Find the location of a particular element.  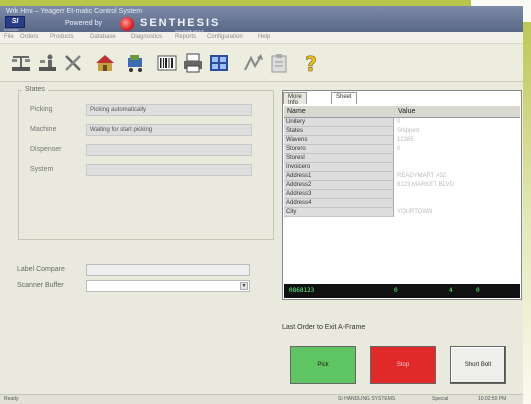

table-row: Wavens 12385 is located at coordinates (402, 140).